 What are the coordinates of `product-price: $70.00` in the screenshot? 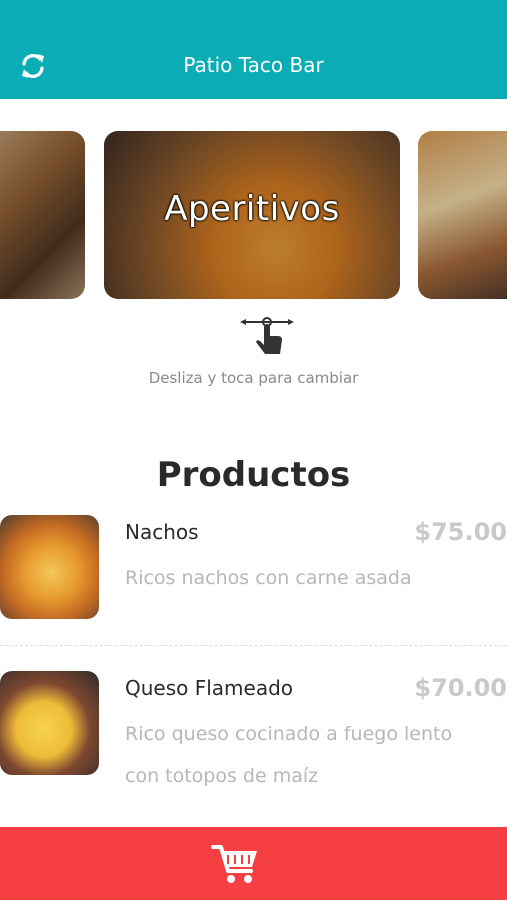 It's located at (460, 688).